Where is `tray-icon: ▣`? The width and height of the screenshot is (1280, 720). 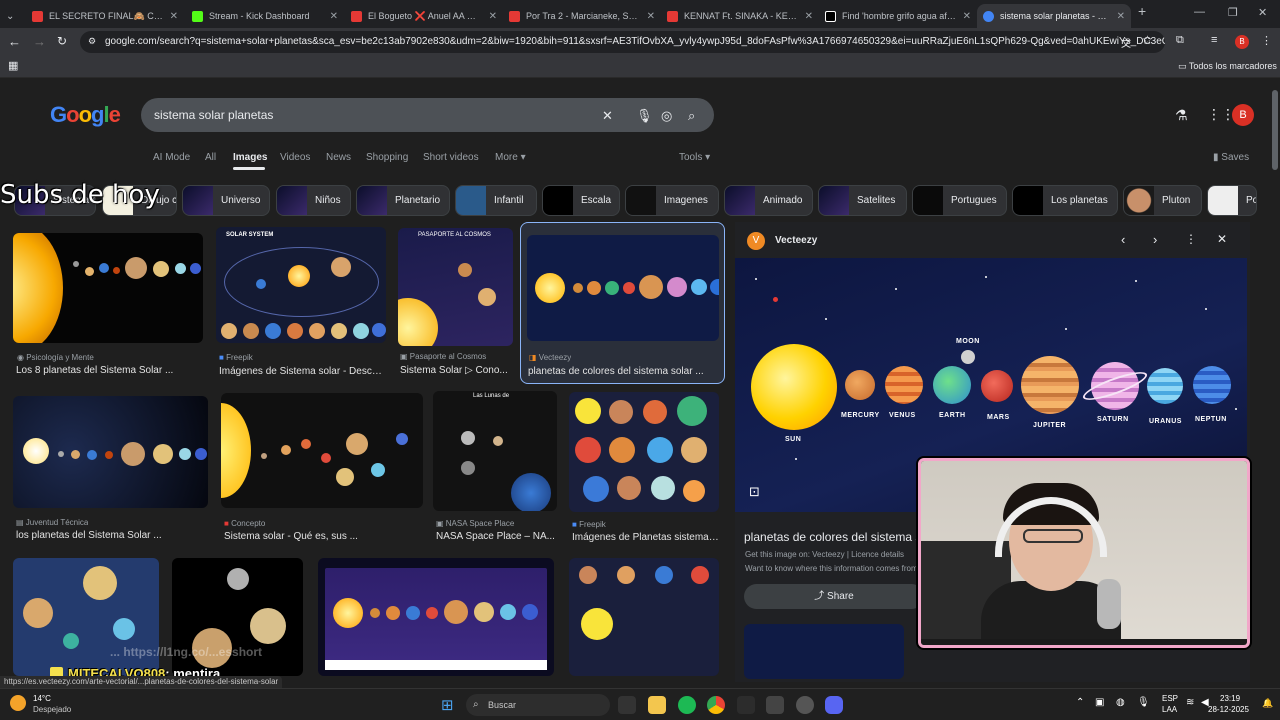 tray-icon: ▣ is located at coordinates (1099, 702).